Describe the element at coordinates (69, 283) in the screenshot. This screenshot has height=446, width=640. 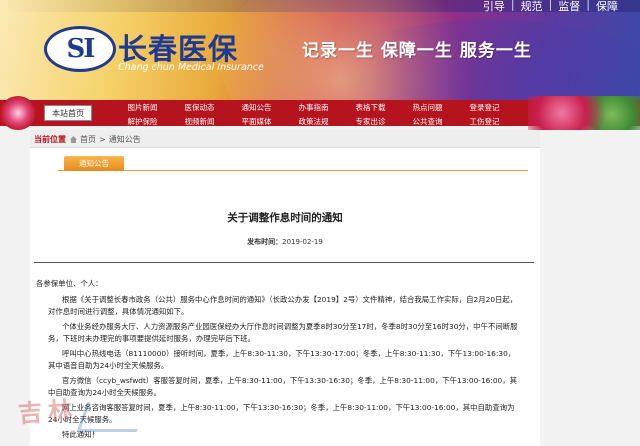
I see `article-greeting: 各参保单位、个人：` at that location.